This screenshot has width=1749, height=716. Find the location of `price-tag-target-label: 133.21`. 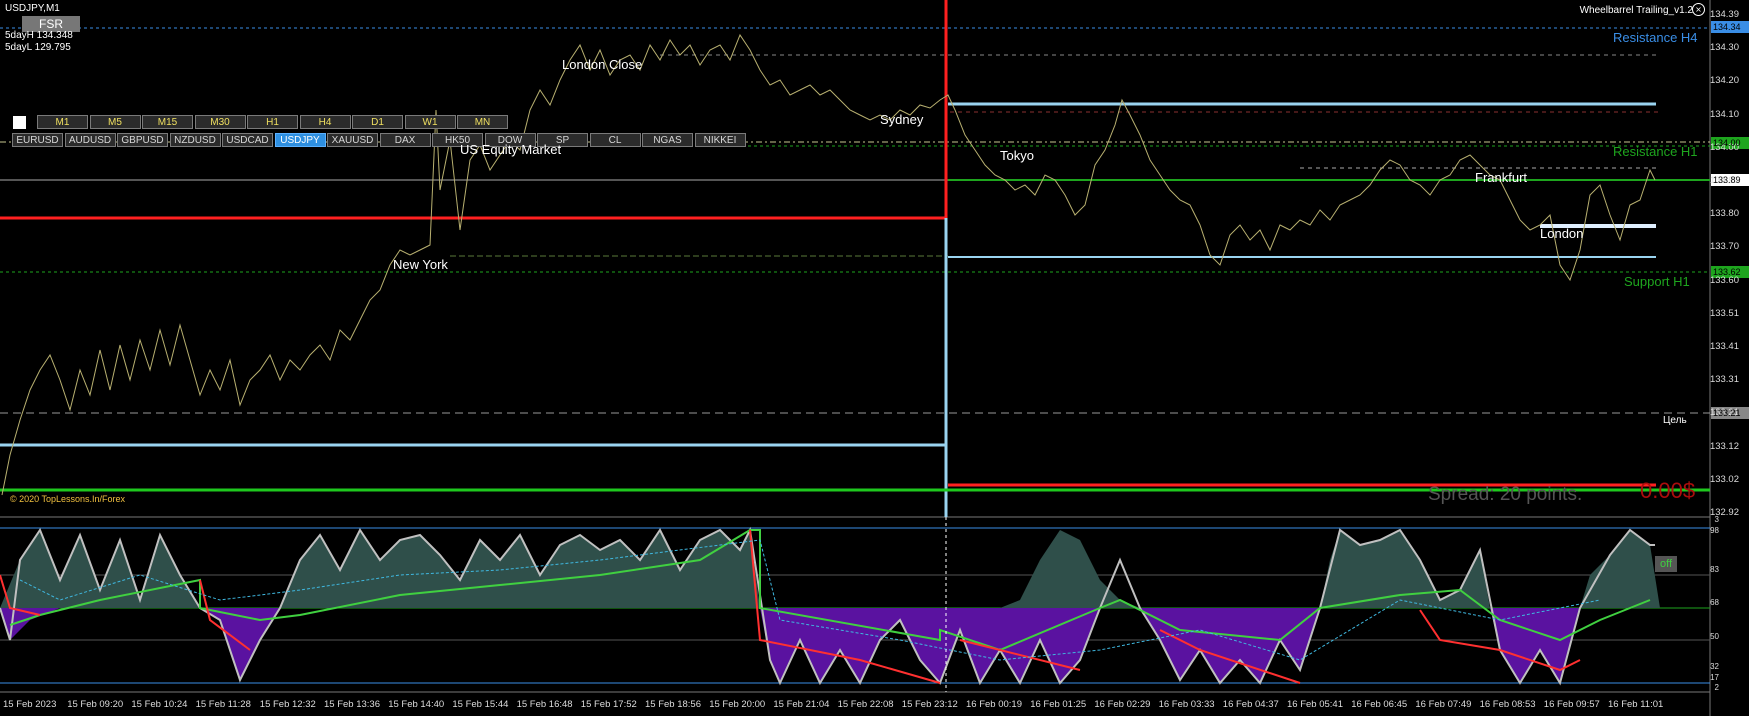

price-tag-target-label: 133.21 is located at coordinates (1727, 413).